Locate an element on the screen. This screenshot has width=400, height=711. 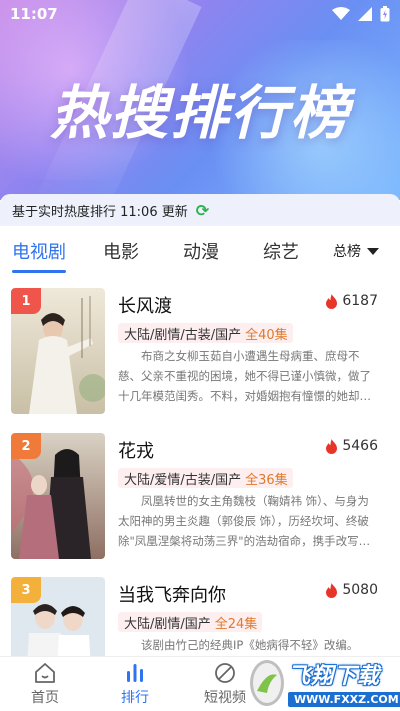
status-bar: 11:07 is located at coordinates (200, 14).